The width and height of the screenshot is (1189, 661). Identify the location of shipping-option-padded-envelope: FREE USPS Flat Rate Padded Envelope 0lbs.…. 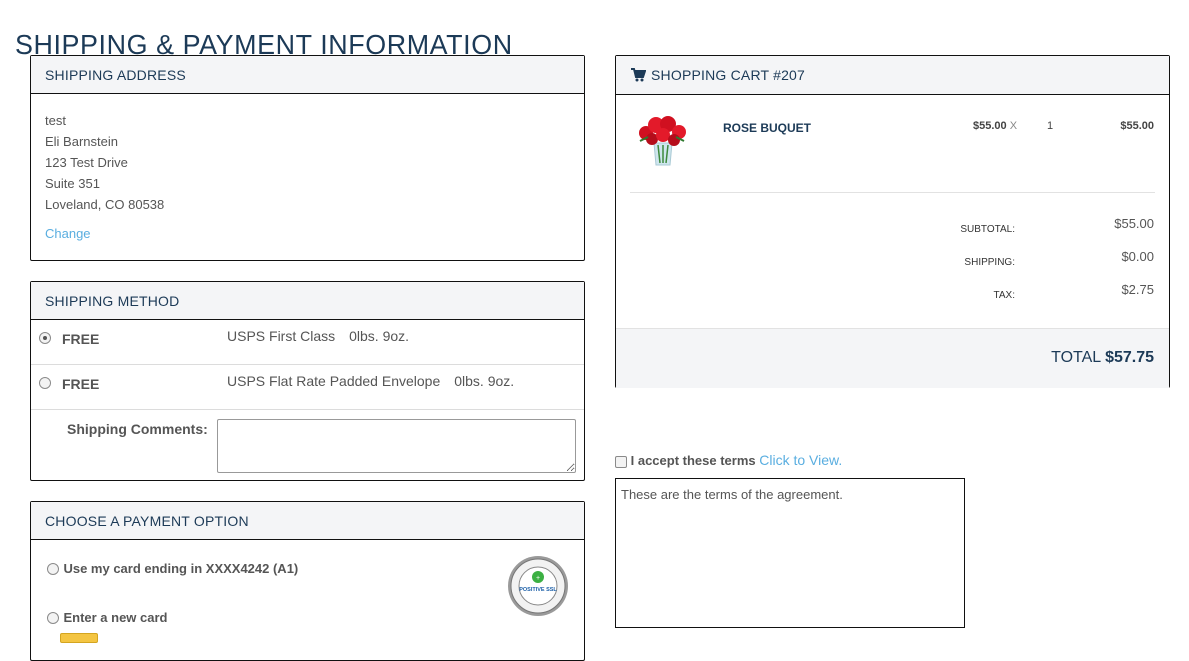
(307, 387).